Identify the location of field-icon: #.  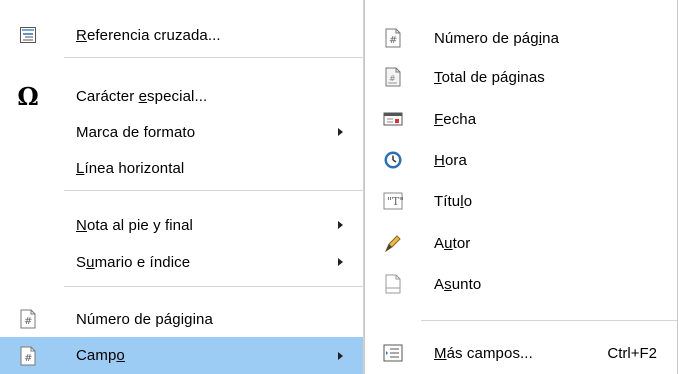
(28, 356).